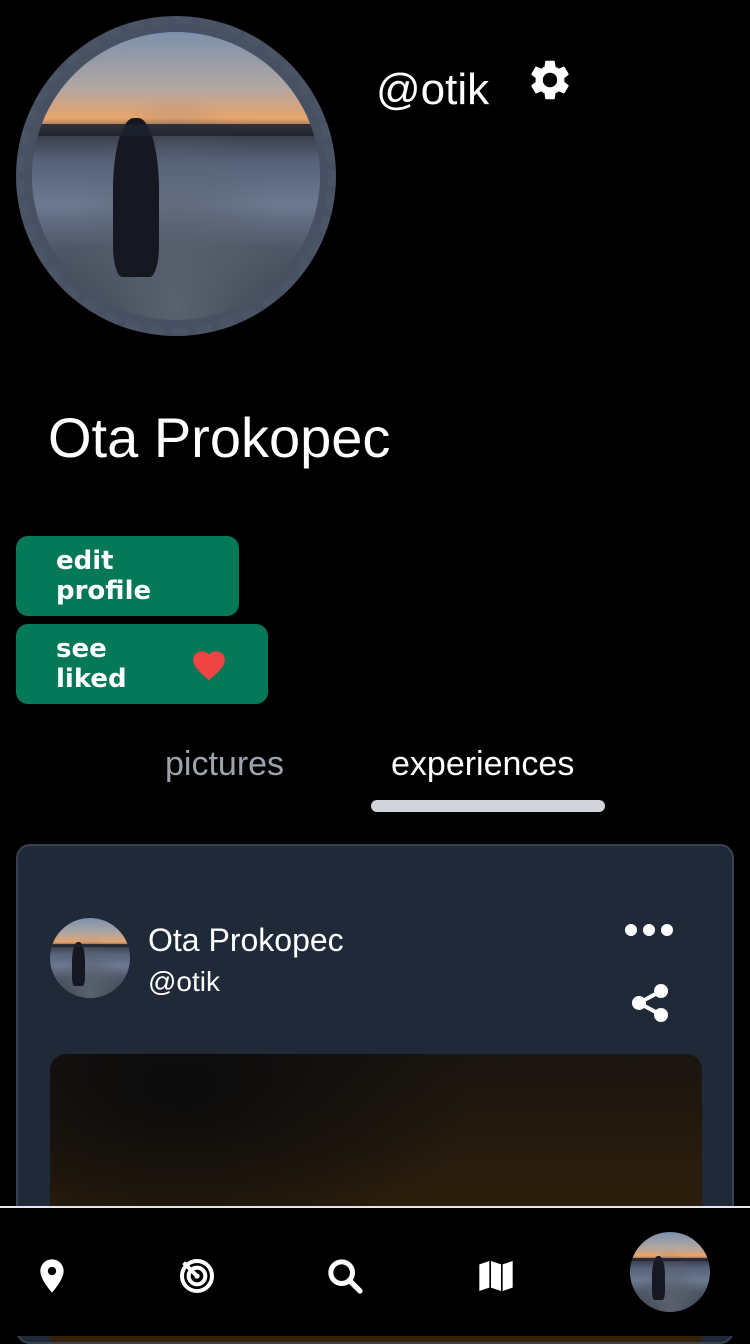 This screenshot has width=750, height=1344. I want to click on profile-photo, so click(176, 176).